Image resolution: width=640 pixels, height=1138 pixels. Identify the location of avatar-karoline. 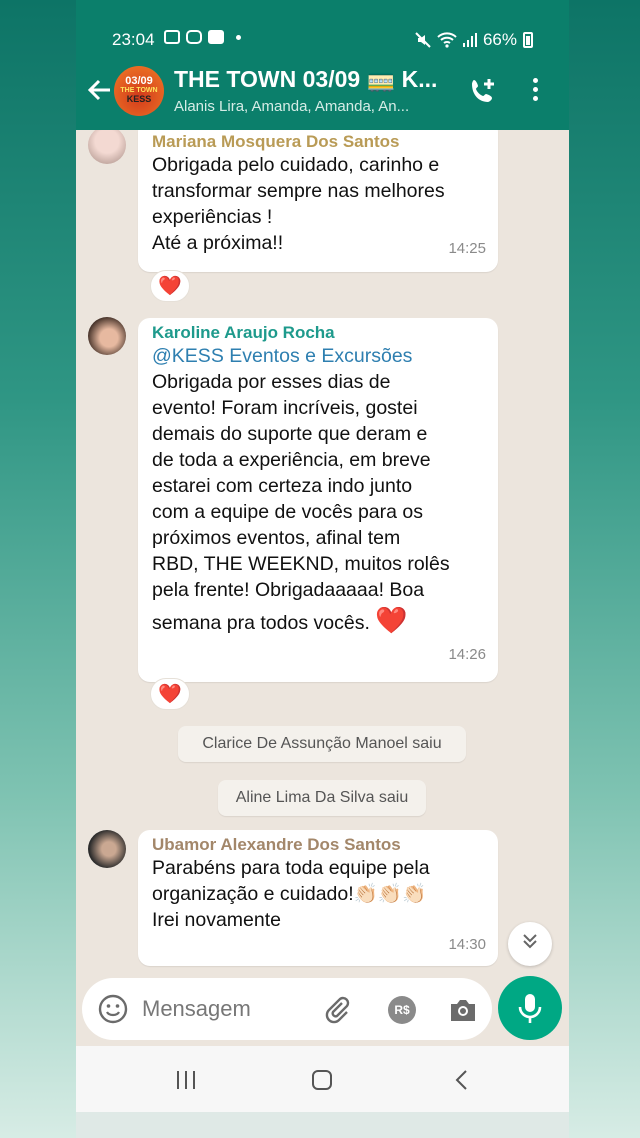
(107, 336).